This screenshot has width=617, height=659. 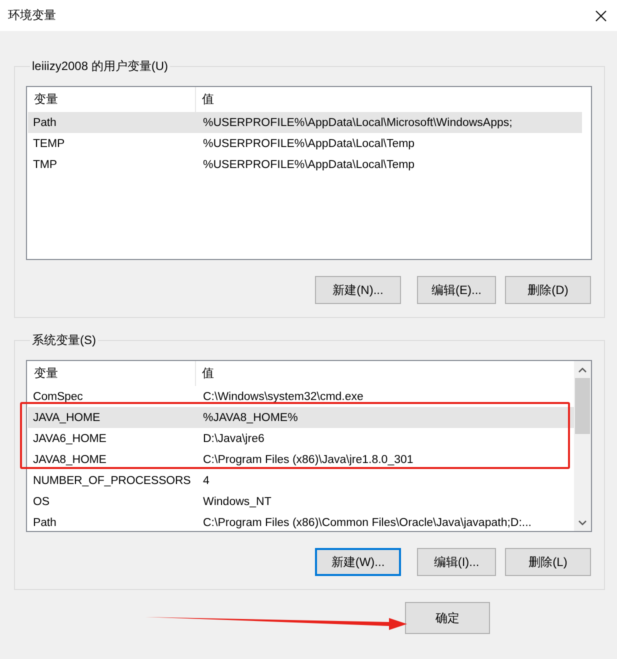 I want to click on ok-button: 确定, so click(x=447, y=618).